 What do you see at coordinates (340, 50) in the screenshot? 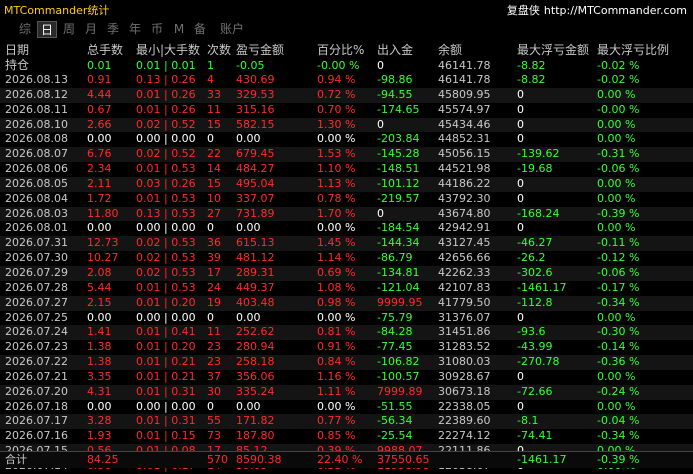
I see `col-pct: 百分比%` at bounding box center [340, 50].